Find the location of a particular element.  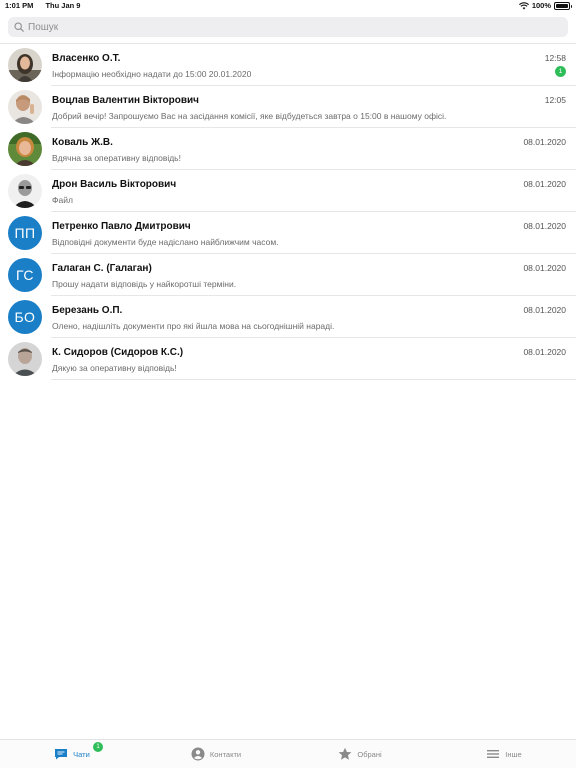

chat-preview: Вдячна за оперативну відповідь! is located at coordinates (116, 158).